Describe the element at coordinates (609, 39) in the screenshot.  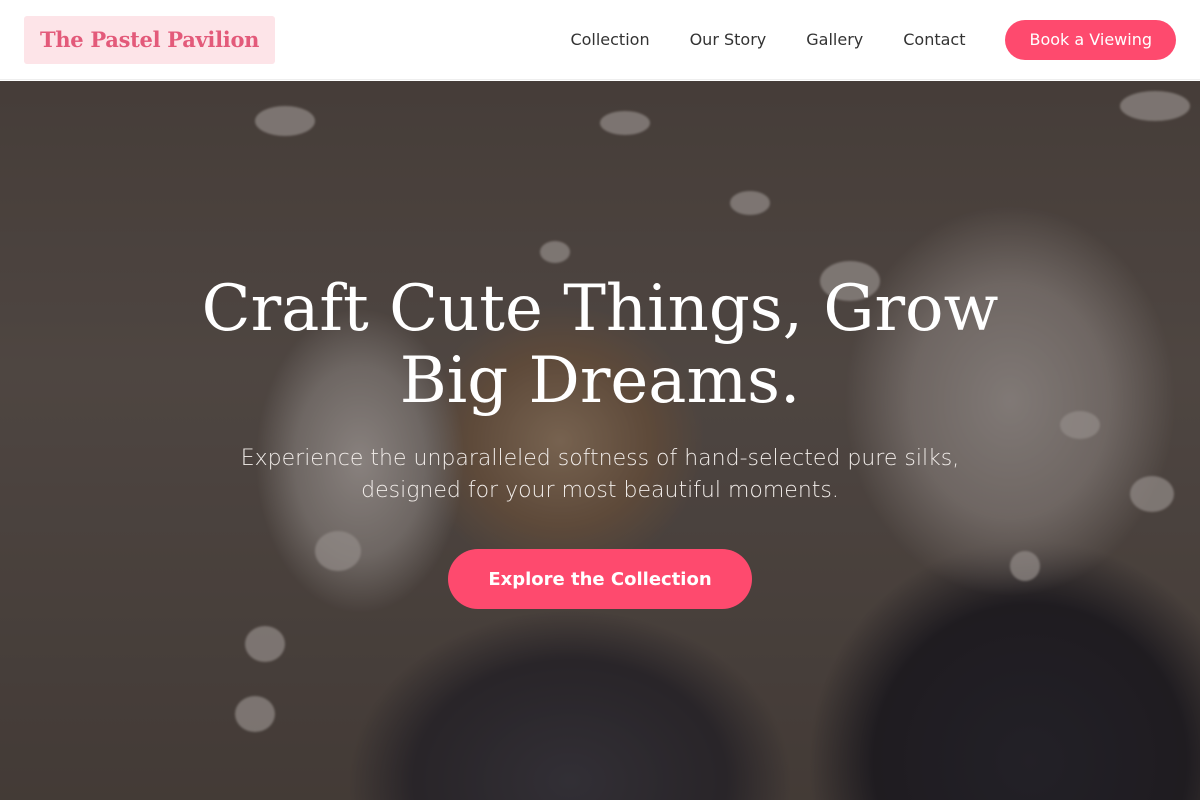
I see `nav-link-collection: Collection` at that location.